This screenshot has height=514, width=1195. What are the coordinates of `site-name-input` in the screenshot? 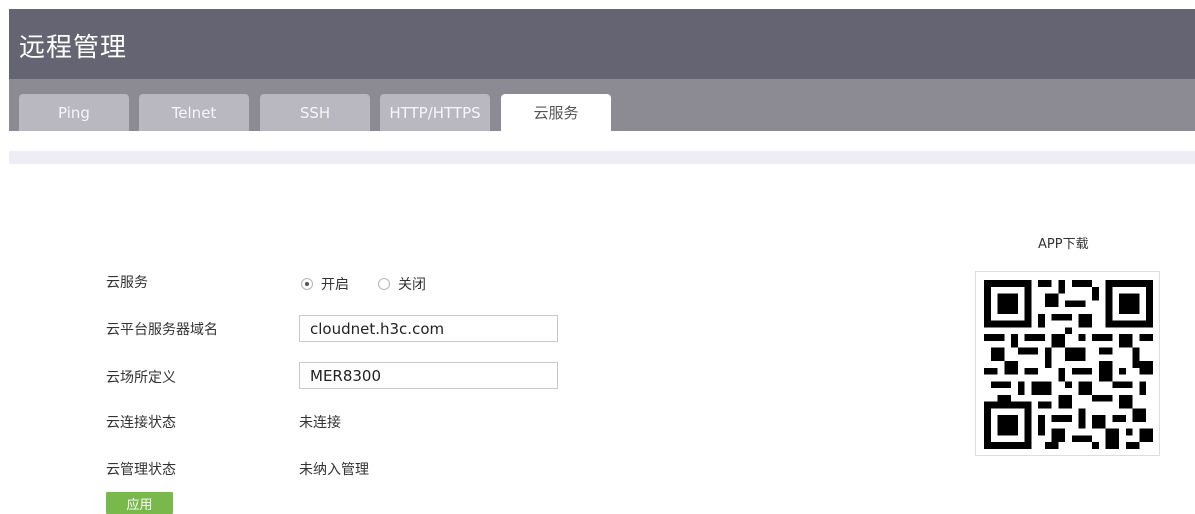 It's located at (428, 375).